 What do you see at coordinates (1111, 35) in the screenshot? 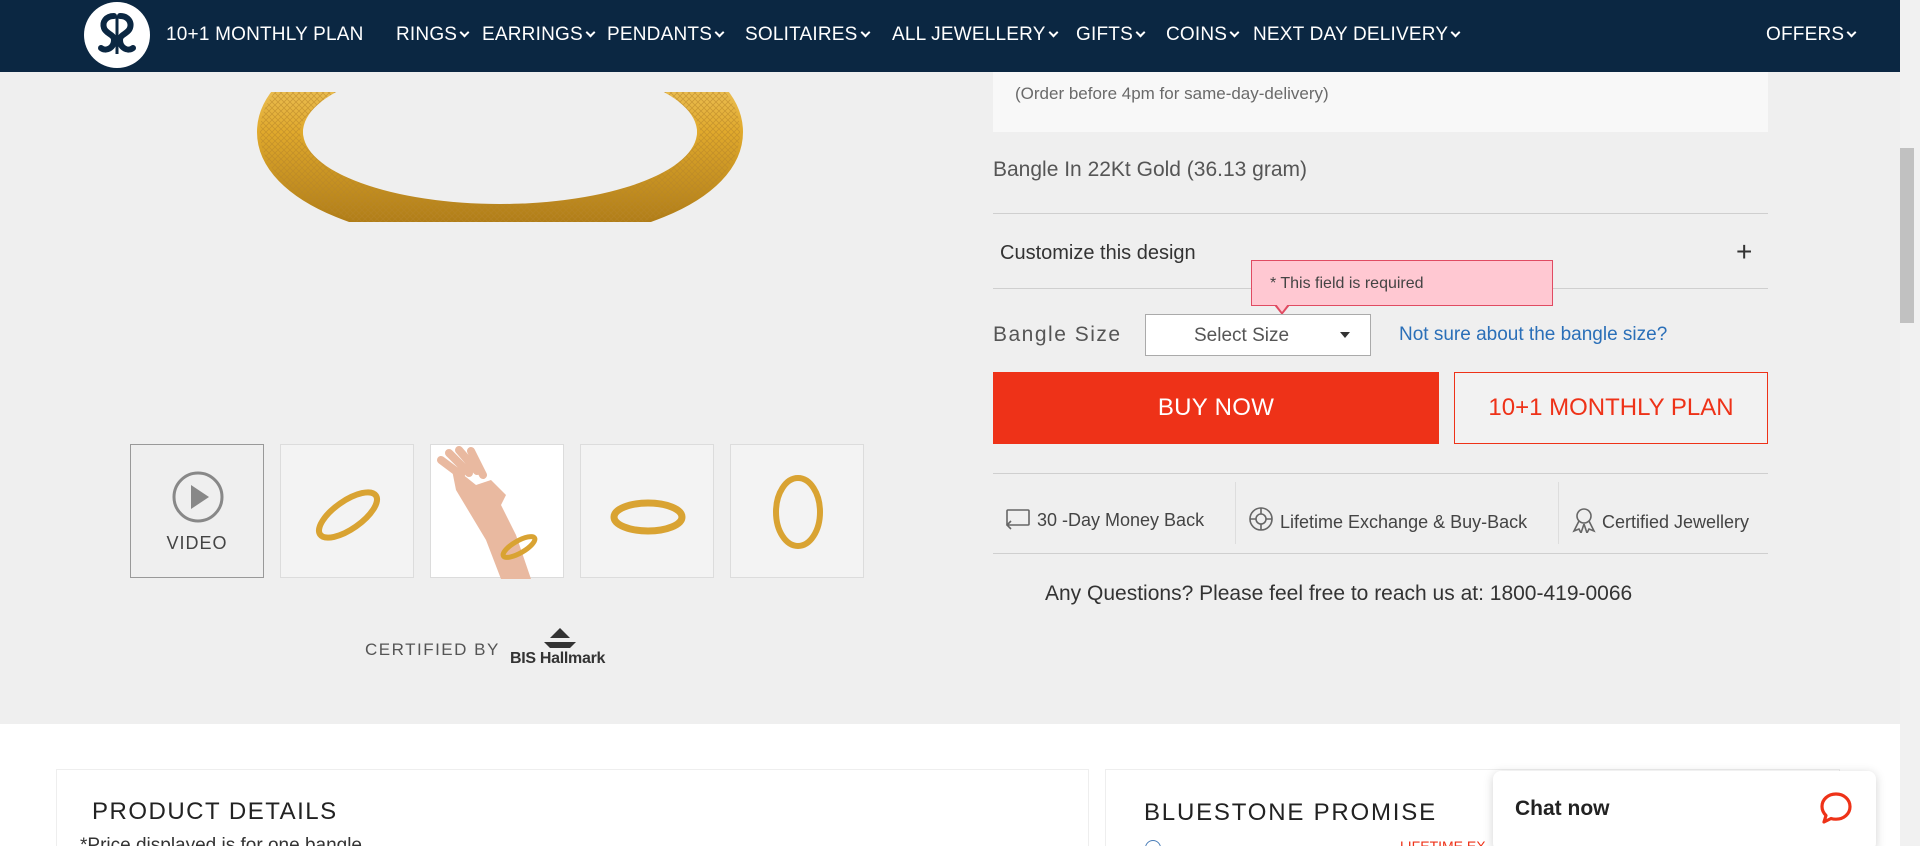
I see `nav-item-gifts: GIFTS` at bounding box center [1111, 35].